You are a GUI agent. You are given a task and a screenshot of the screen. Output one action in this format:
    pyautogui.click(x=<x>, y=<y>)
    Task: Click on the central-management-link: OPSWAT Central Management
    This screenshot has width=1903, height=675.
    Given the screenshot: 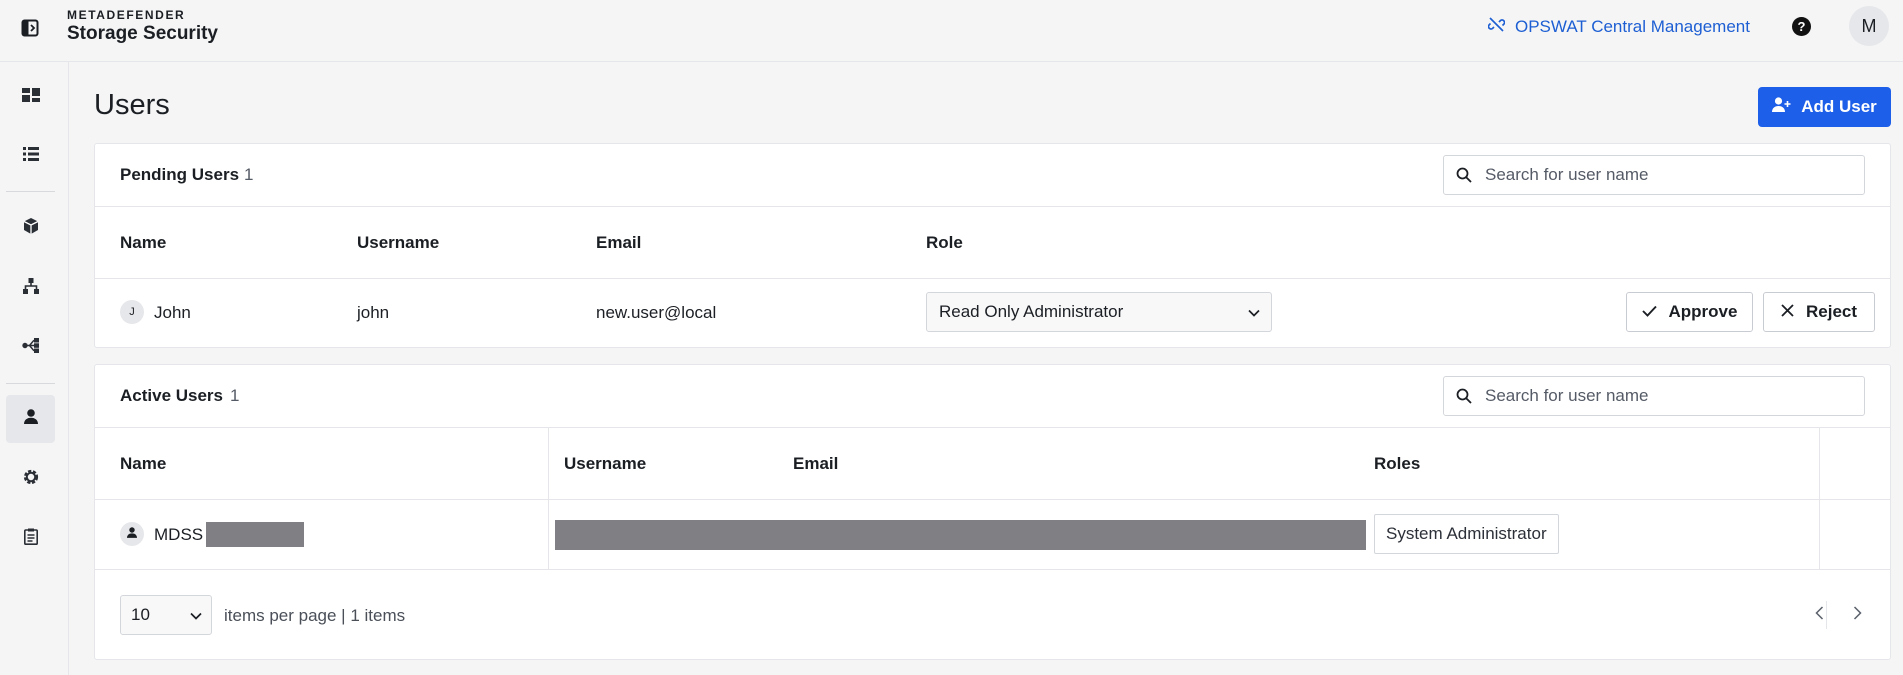 What is the action you would take?
    pyautogui.click(x=1618, y=27)
    